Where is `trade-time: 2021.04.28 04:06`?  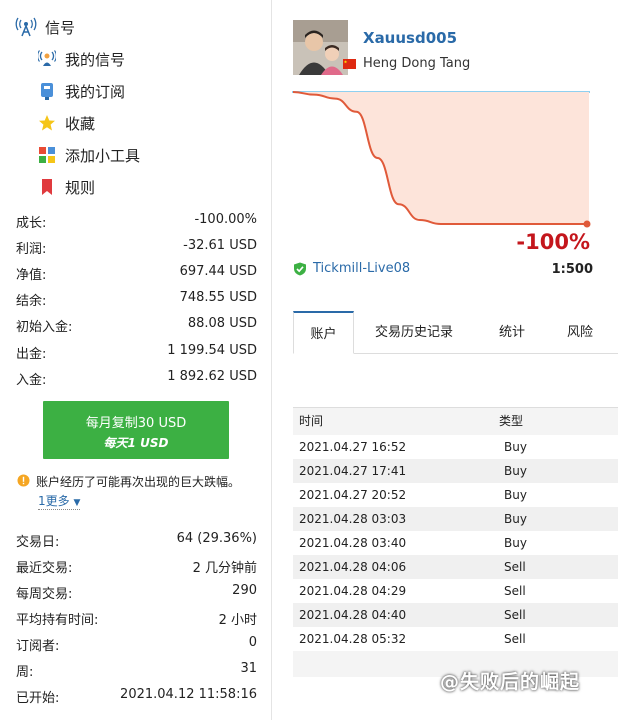 trade-time: 2021.04.28 04:06 is located at coordinates (353, 567).